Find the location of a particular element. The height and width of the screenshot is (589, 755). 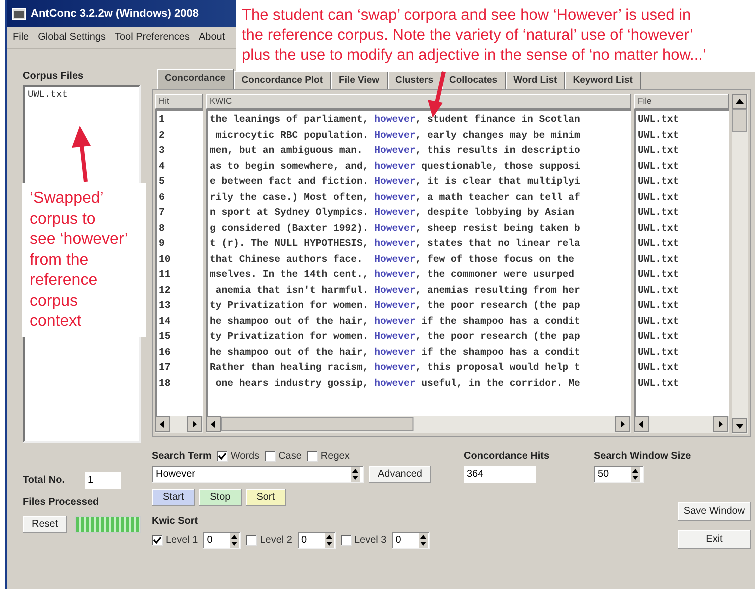

checkbox-label: Level 1 is located at coordinates (182, 540).